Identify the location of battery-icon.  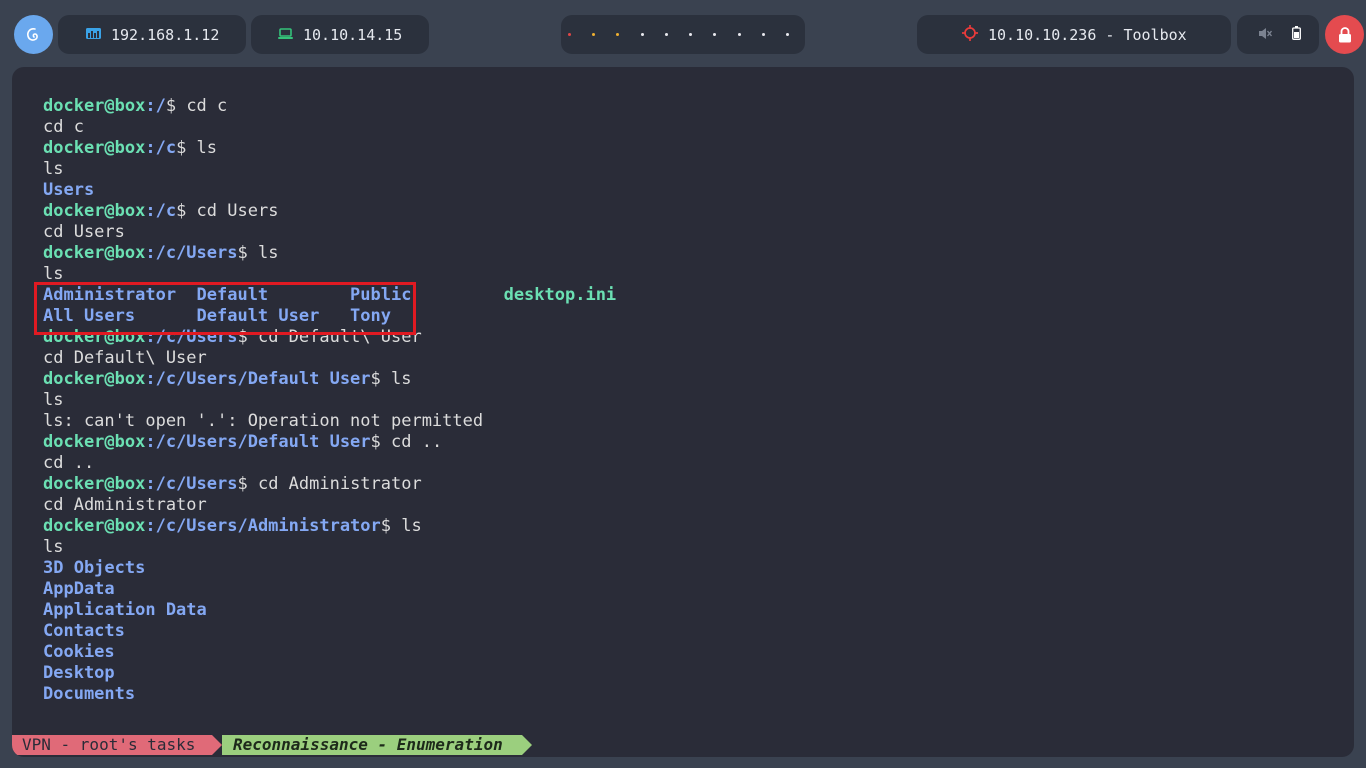
(1296, 34).